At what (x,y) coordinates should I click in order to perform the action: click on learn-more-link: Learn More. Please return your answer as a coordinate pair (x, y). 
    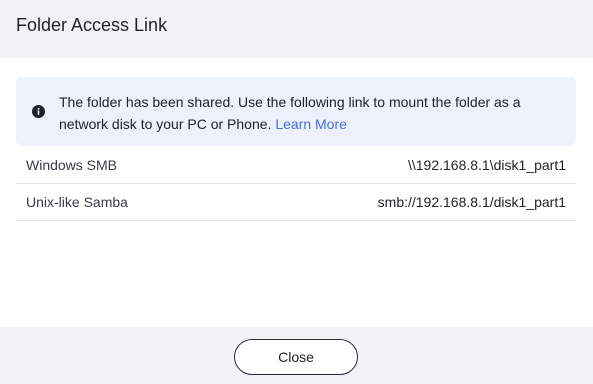
    Looking at the image, I should click on (311, 124).